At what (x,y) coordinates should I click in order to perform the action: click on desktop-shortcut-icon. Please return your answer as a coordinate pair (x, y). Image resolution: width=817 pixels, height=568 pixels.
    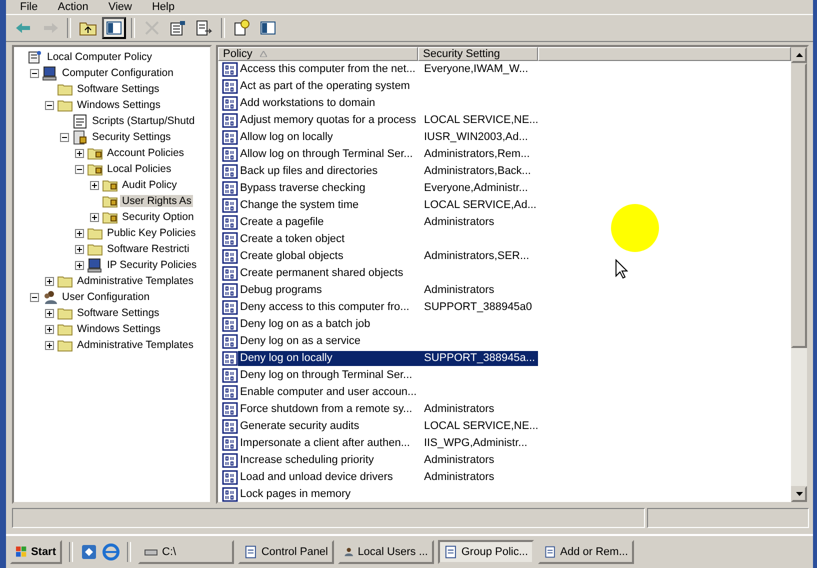
    Looking at the image, I should click on (89, 552).